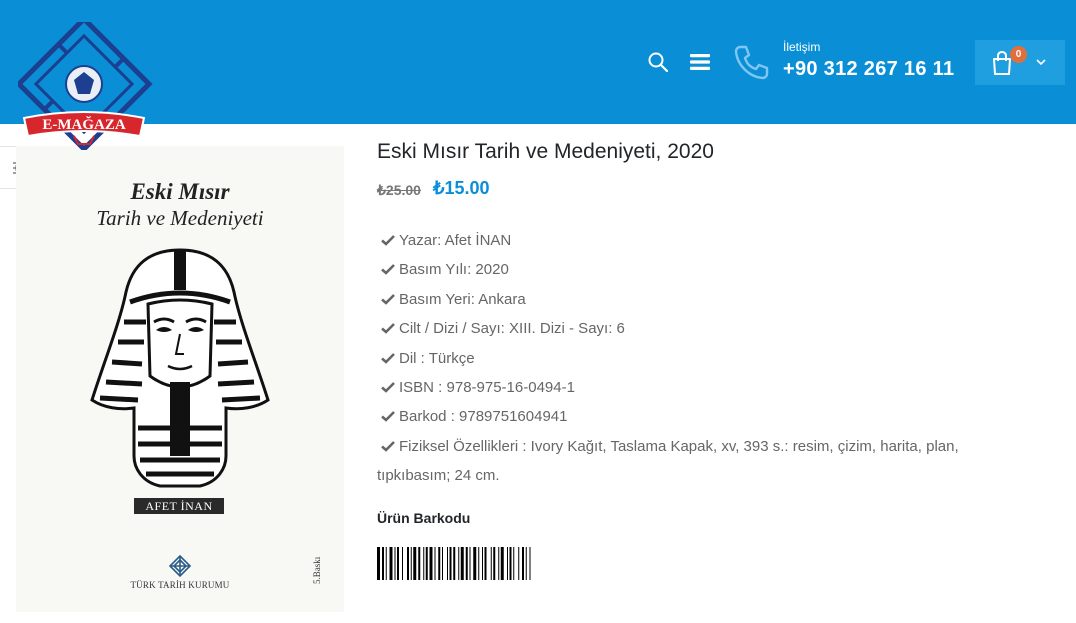  Describe the element at coordinates (462, 299) in the screenshot. I see `attribute-text: Basım Yeri: Ankara` at that location.